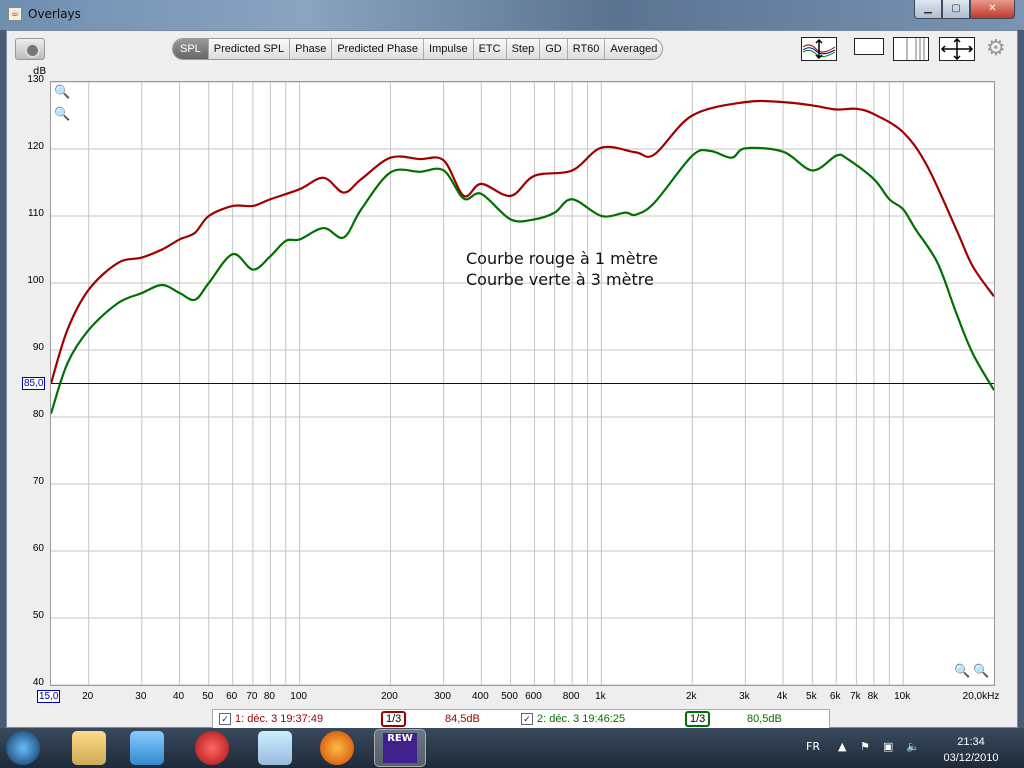 The width and height of the screenshot is (1024, 768). Describe the element at coordinates (252, 696) in the screenshot. I see `x-tick-label: 70` at that location.